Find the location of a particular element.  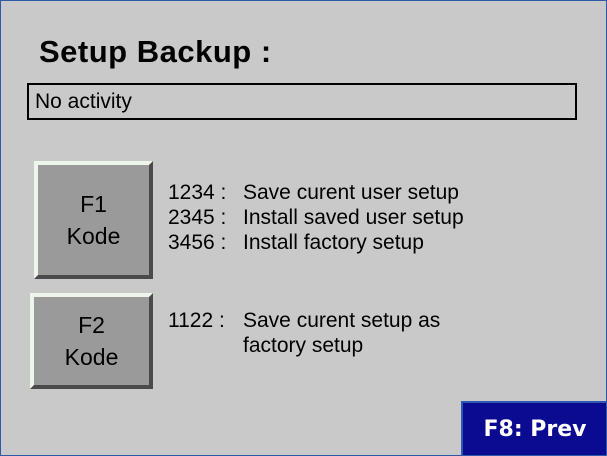

option-row-1234: 1234 : Save curent user setup is located at coordinates (316, 192).